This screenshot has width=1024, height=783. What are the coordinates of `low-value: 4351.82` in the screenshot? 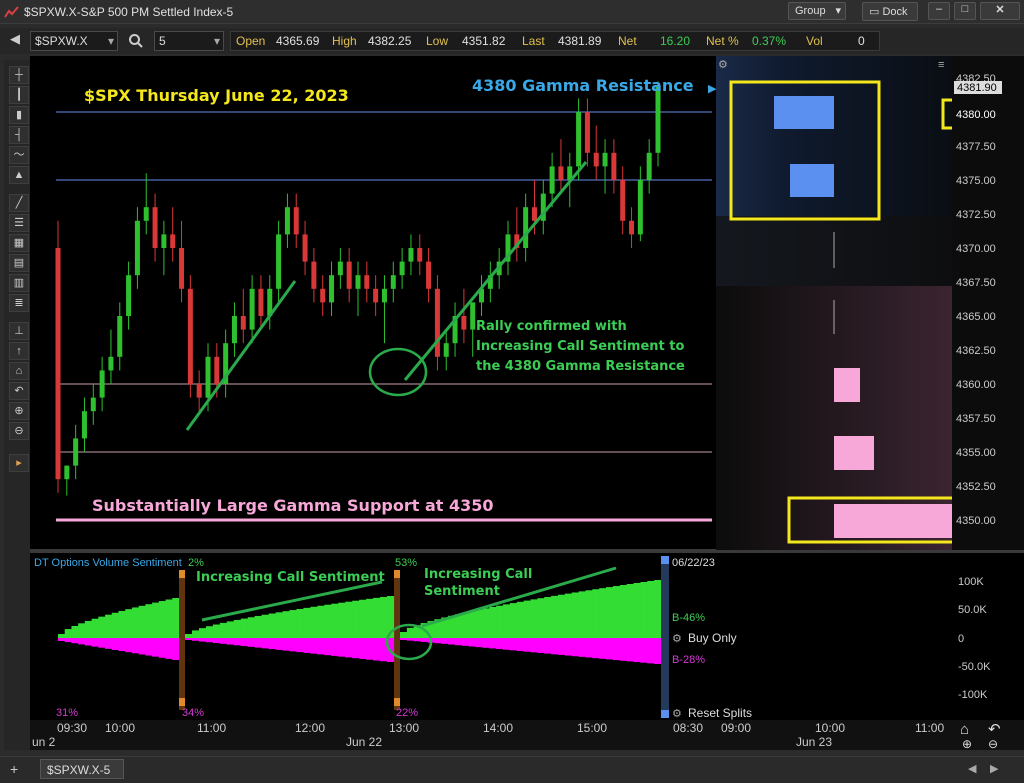 It's located at (484, 41).